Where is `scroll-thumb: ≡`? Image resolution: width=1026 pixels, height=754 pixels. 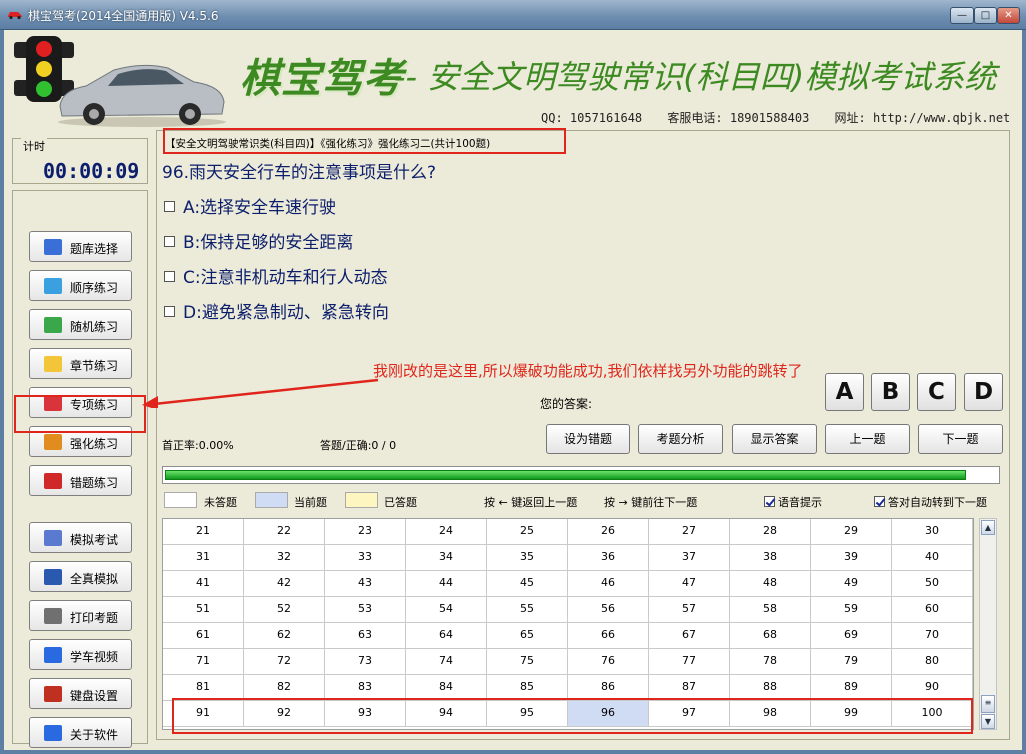
scroll-thumb: ≡ is located at coordinates (988, 704).